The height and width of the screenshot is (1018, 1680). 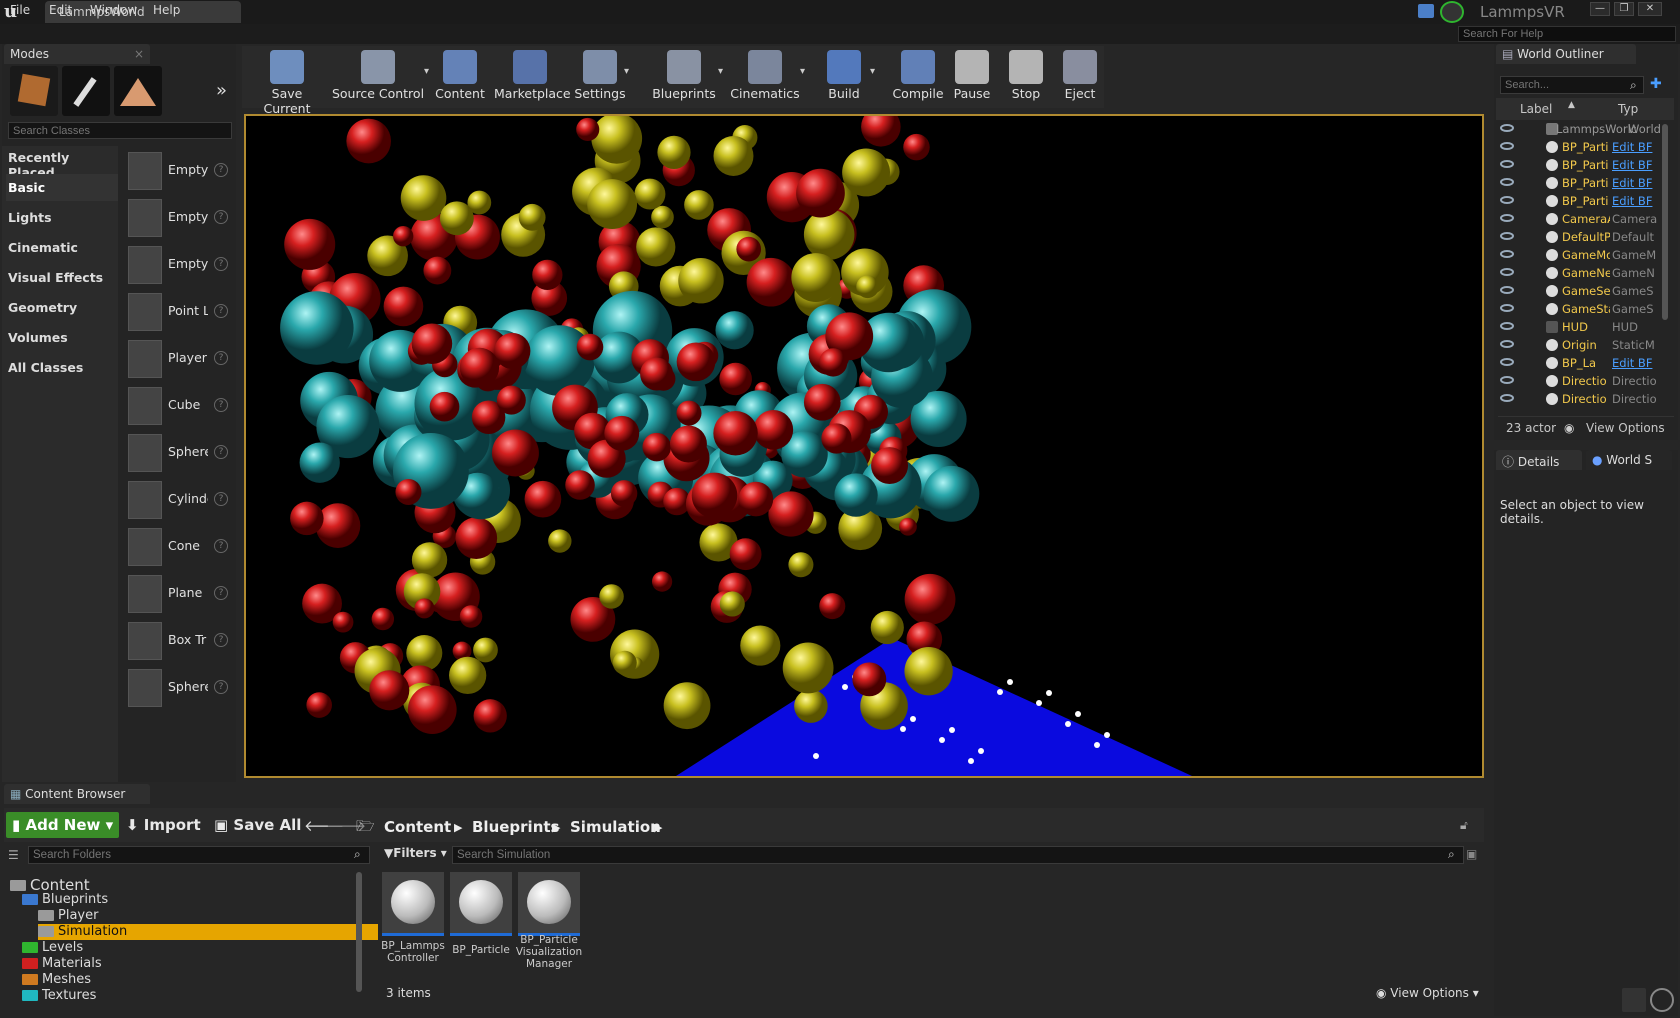 I want to click on chat-icon, so click(x=1426, y=11).